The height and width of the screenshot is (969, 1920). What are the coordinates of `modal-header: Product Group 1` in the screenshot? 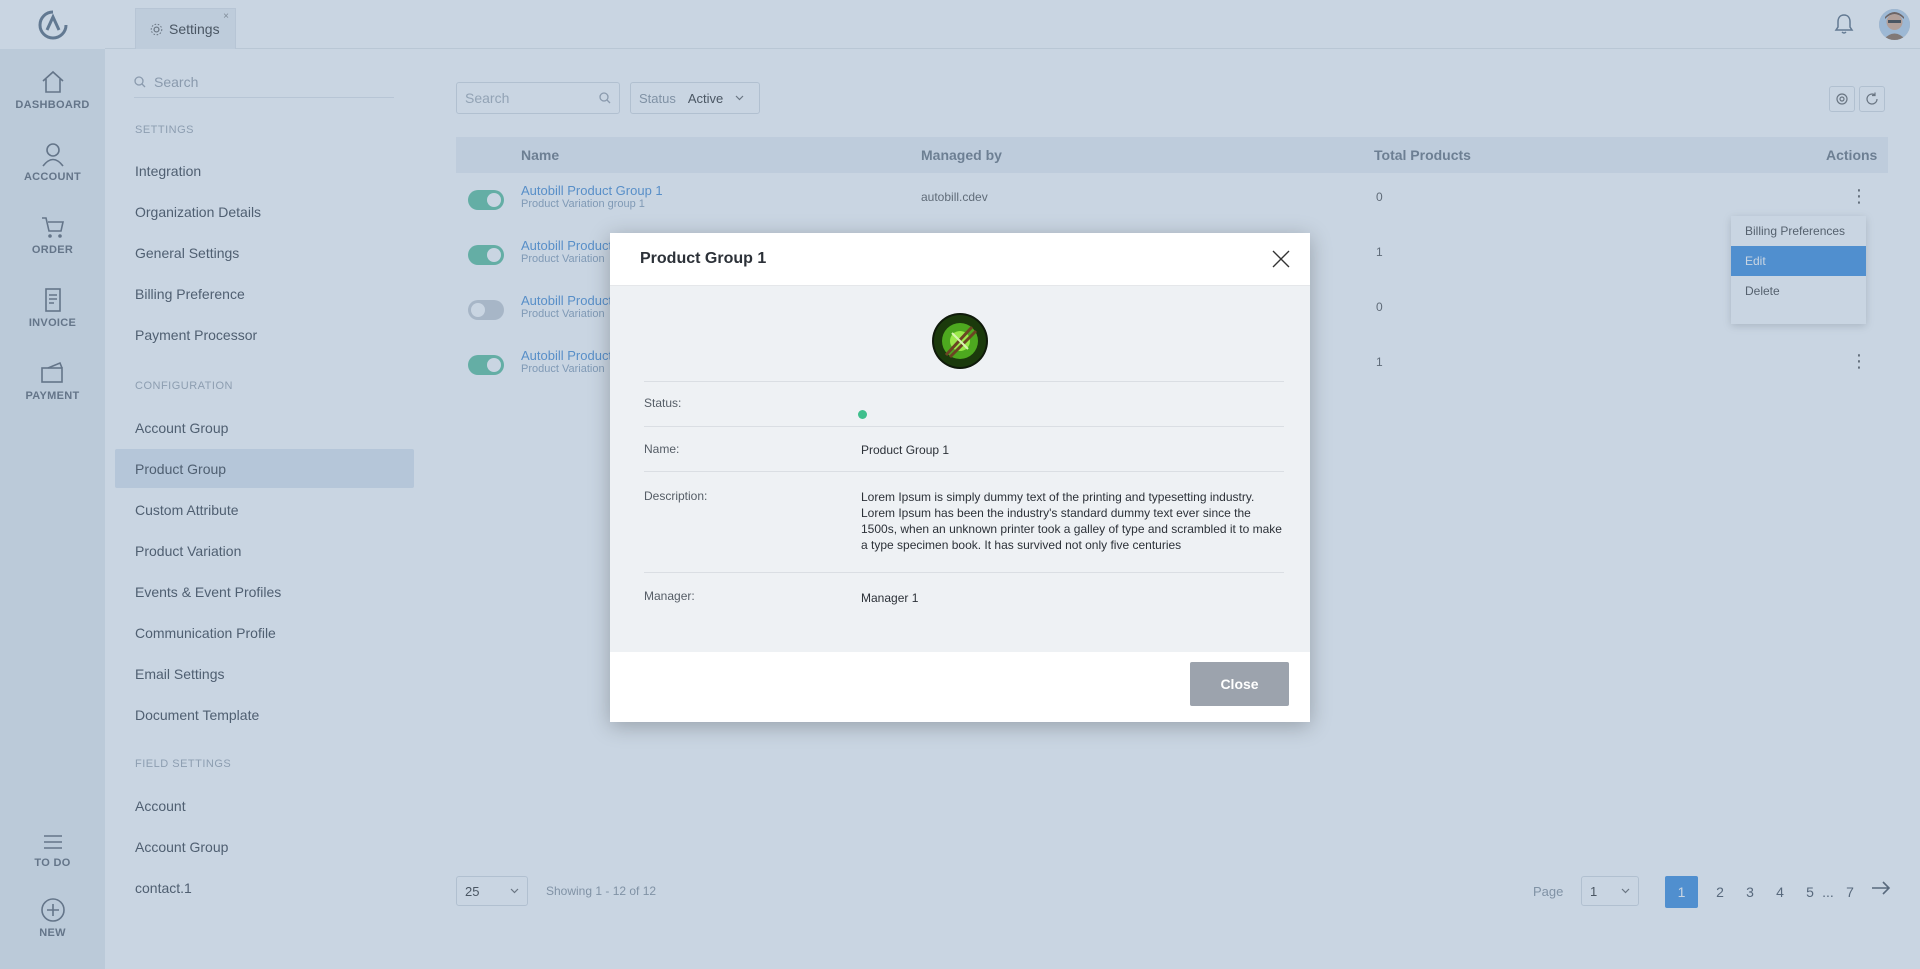 It's located at (960, 259).